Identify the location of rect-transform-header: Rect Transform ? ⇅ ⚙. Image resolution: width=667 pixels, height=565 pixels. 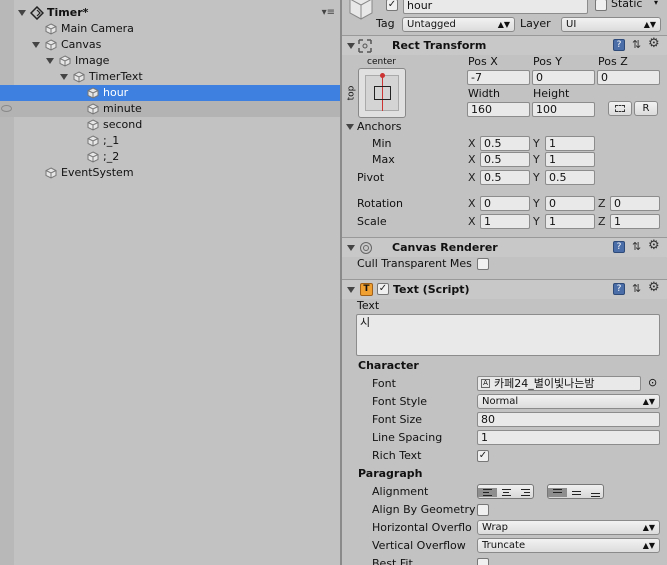
(504, 45).